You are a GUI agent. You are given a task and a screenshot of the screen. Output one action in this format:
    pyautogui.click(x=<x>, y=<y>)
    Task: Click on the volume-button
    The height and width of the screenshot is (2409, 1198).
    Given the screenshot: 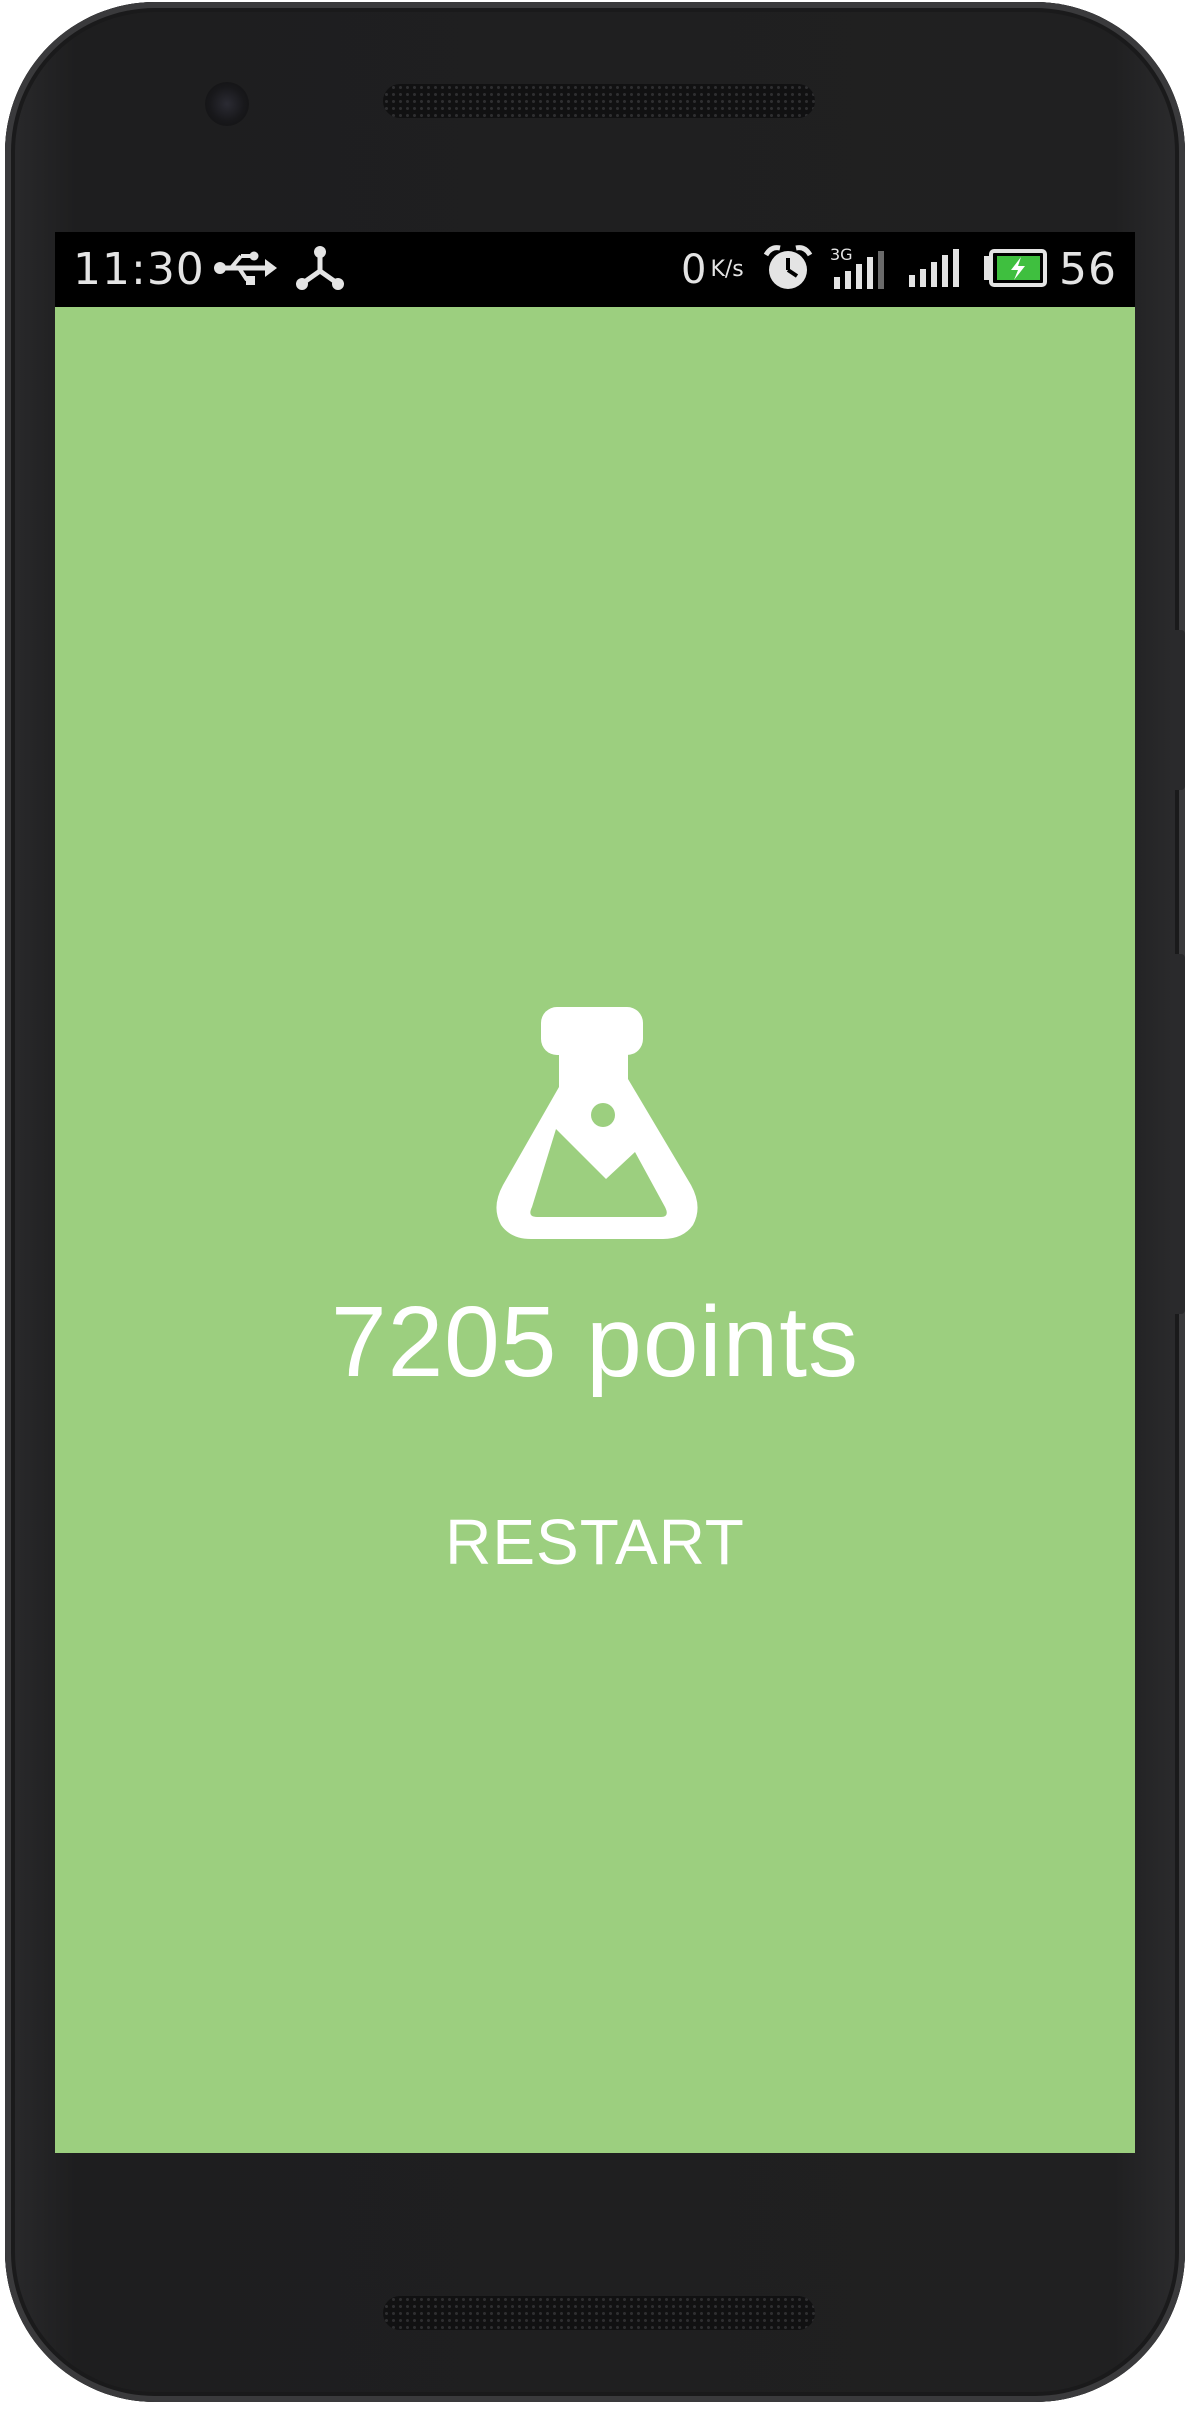 What is the action you would take?
    pyautogui.click(x=1178, y=710)
    